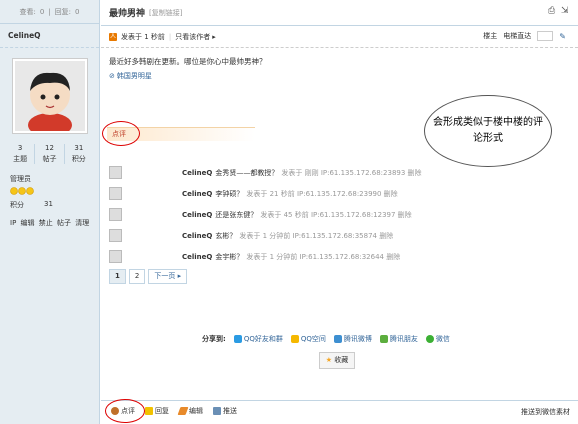 The image size is (578, 424). I want to click on admin-ip-link: IP, so click(13, 223).